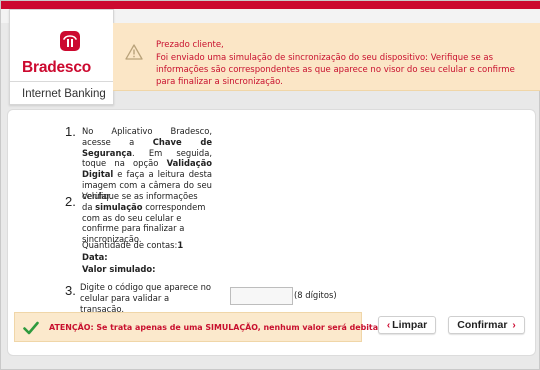 Image resolution: width=540 pixels, height=370 pixels. What do you see at coordinates (270, 5) in the screenshot?
I see `top-brand-bar` at bounding box center [270, 5].